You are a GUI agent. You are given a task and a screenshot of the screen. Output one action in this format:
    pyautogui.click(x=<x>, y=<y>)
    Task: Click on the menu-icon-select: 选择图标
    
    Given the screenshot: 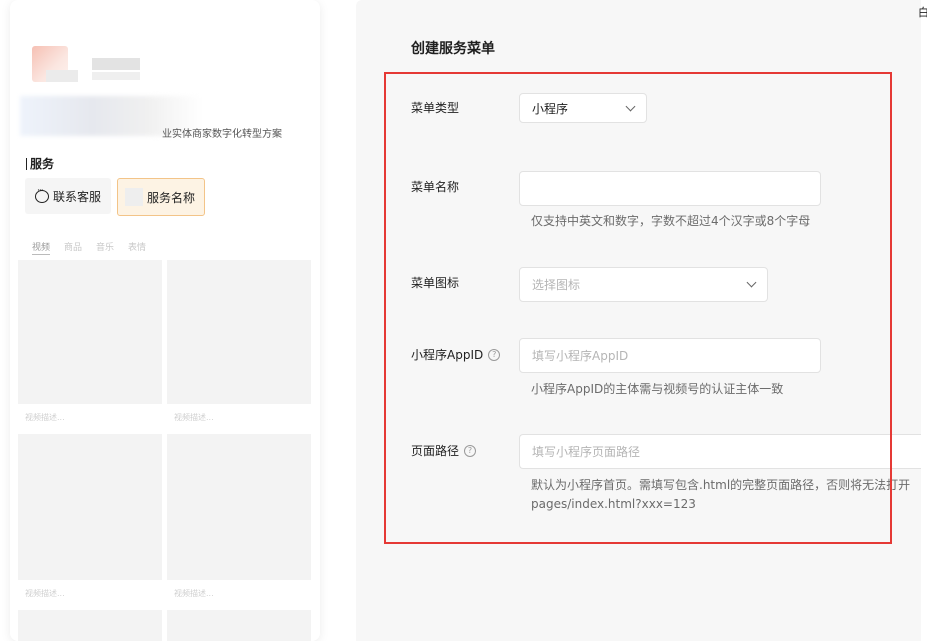 What is the action you would take?
    pyautogui.click(x=643, y=284)
    